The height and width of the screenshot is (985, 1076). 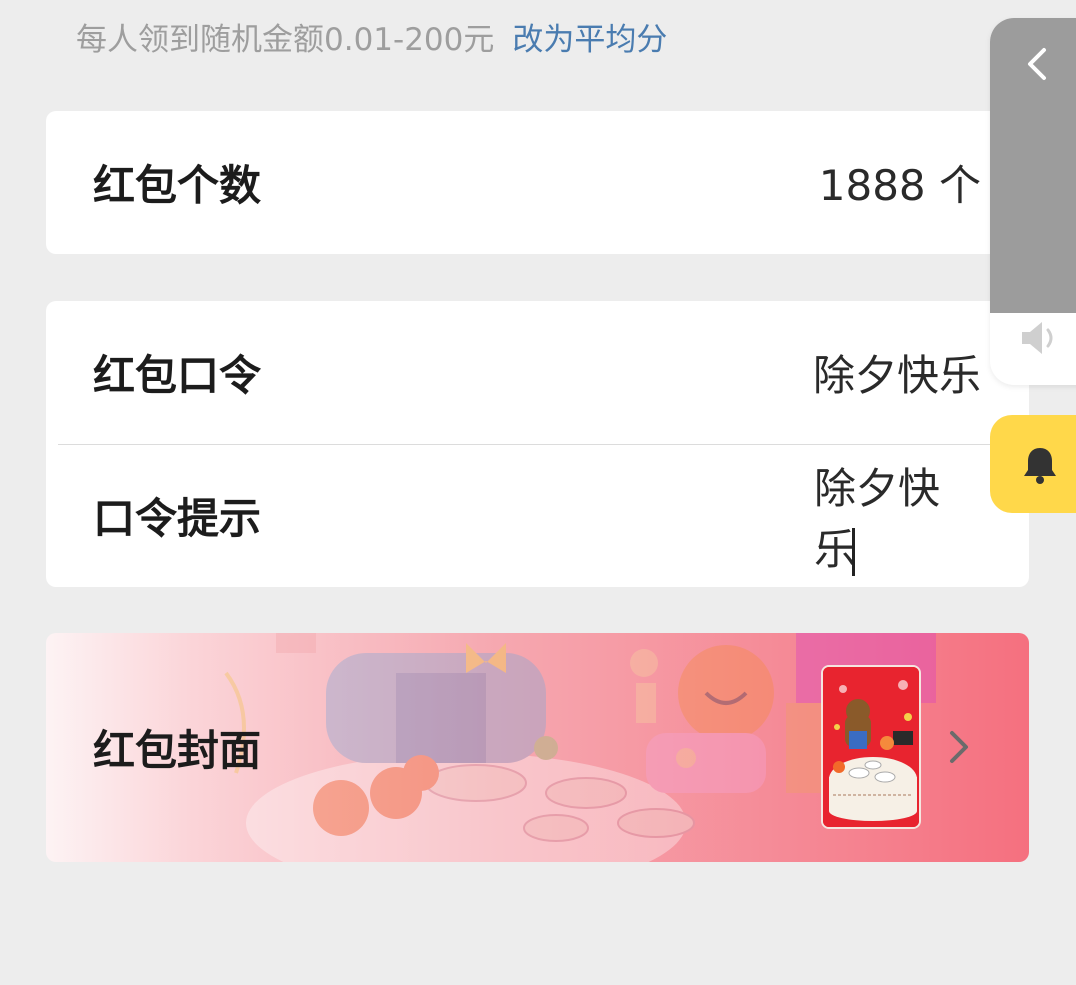 I want to click on row-divider, so click(x=543, y=444).